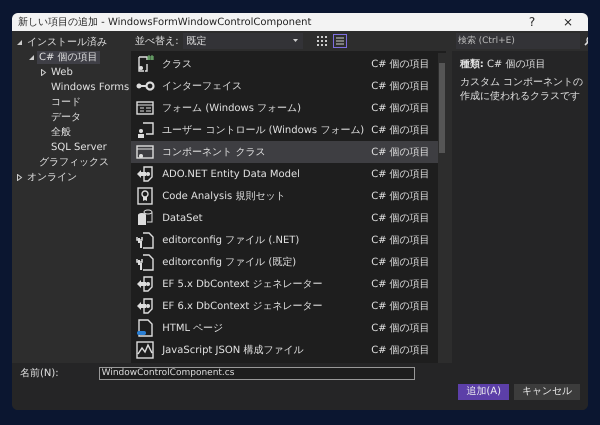 This screenshot has width=600, height=425. I want to click on database-icon, so click(145, 218).